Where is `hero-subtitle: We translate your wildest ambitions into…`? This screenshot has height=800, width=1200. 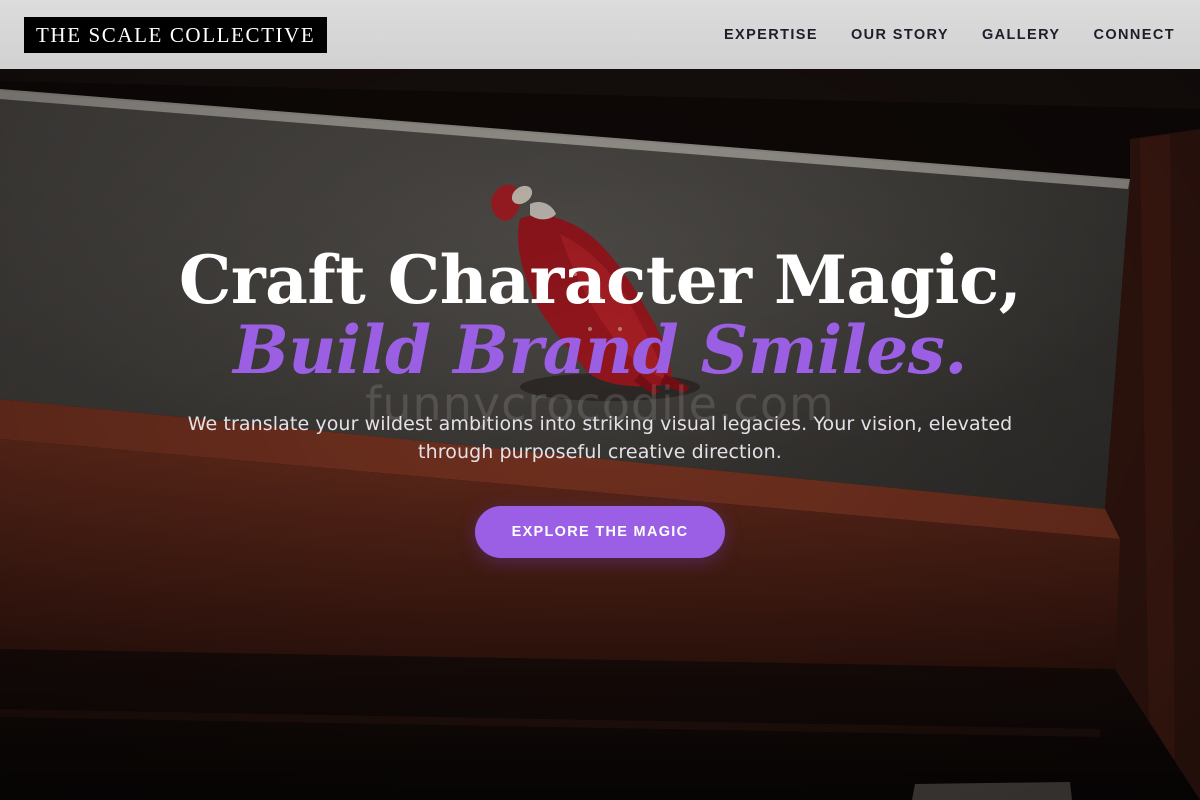 hero-subtitle: We translate your wildest ambitions into… is located at coordinates (600, 438).